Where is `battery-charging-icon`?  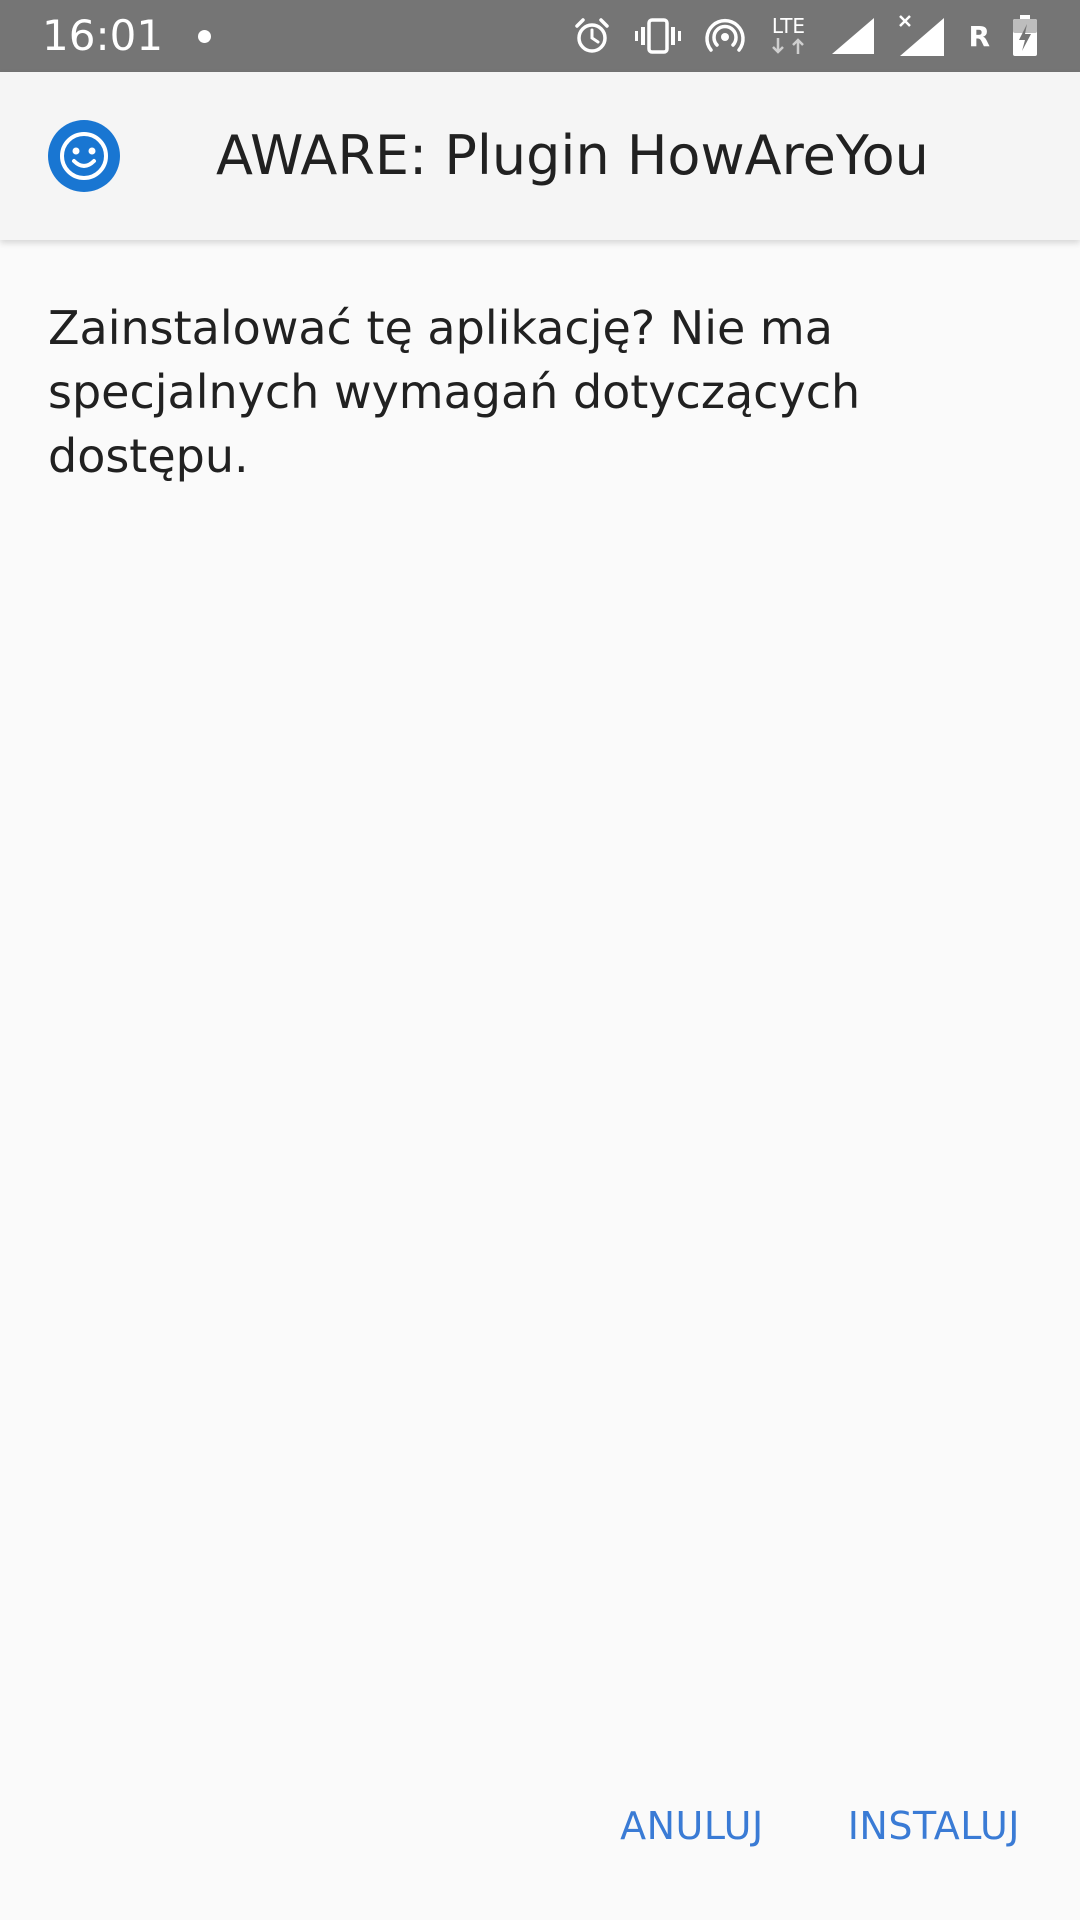
battery-charging-icon is located at coordinates (1025, 36).